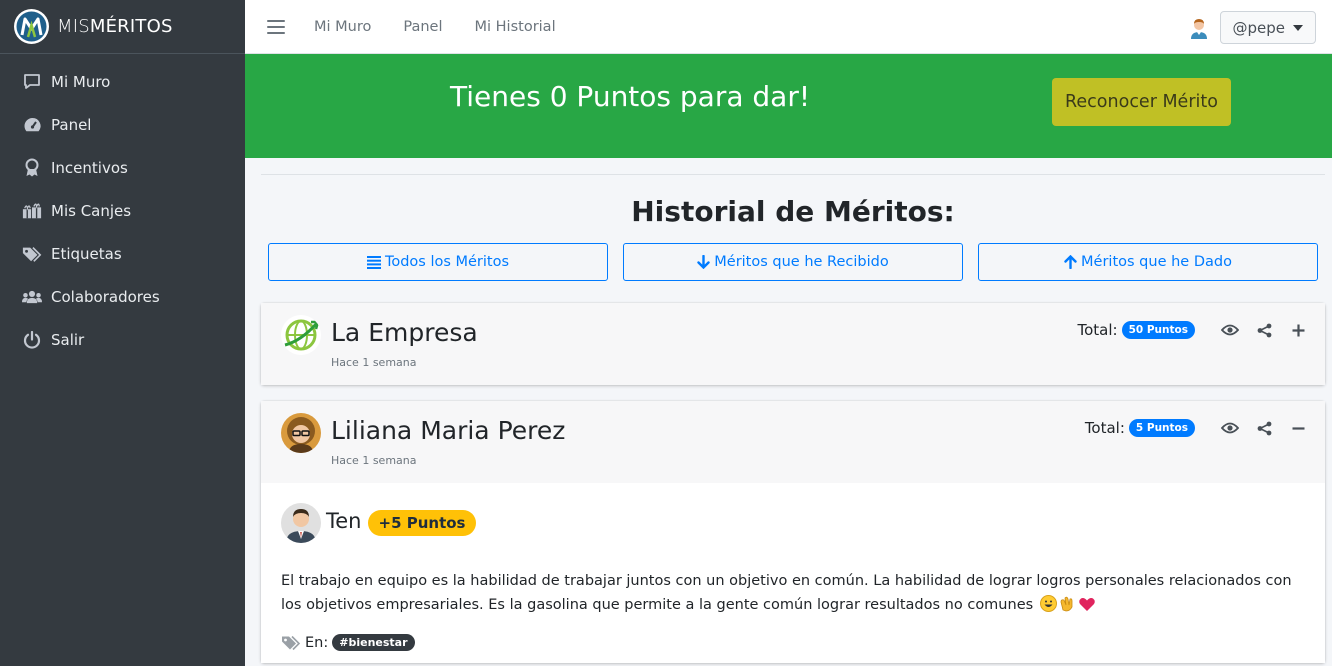 Image resolution: width=1332 pixels, height=666 pixels. What do you see at coordinates (122, 339) in the screenshot?
I see `sidebar-item-salir: Salir` at bounding box center [122, 339].